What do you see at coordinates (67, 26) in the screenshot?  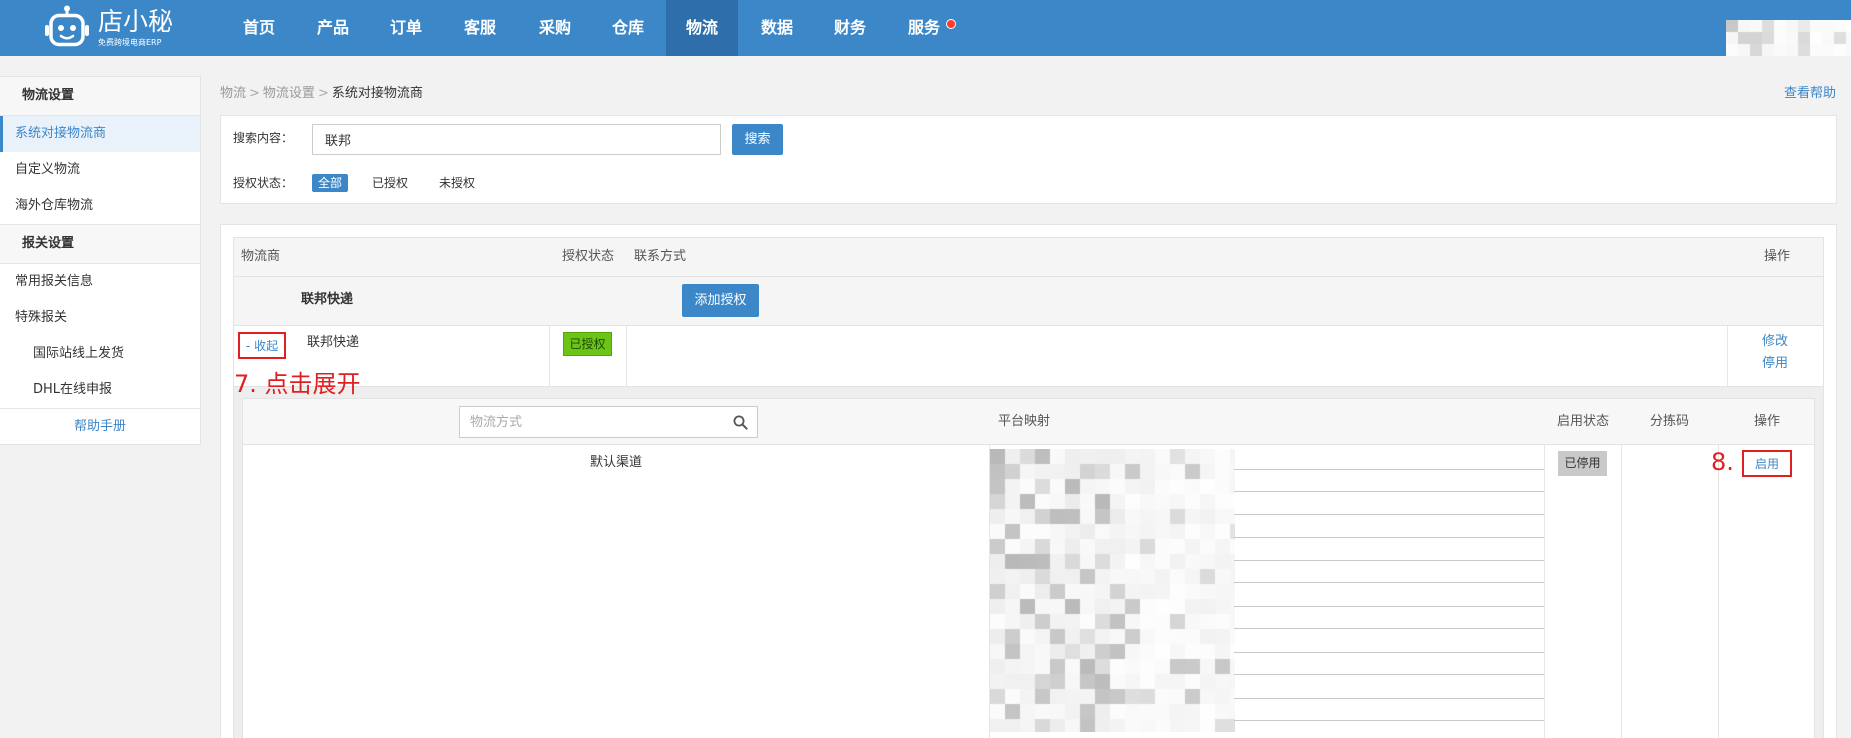 I see `robot-icon` at bounding box center [67, 26].